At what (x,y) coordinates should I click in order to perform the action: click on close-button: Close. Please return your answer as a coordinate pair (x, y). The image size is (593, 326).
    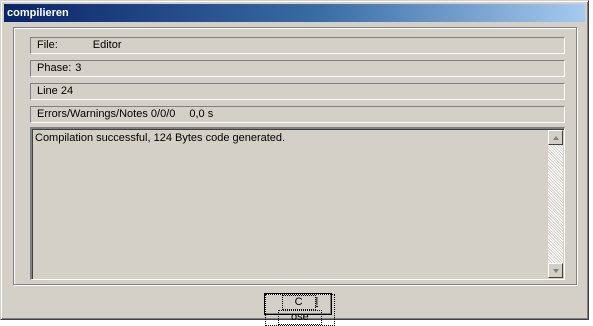
    Looking at the image, I should click on (299, 309).